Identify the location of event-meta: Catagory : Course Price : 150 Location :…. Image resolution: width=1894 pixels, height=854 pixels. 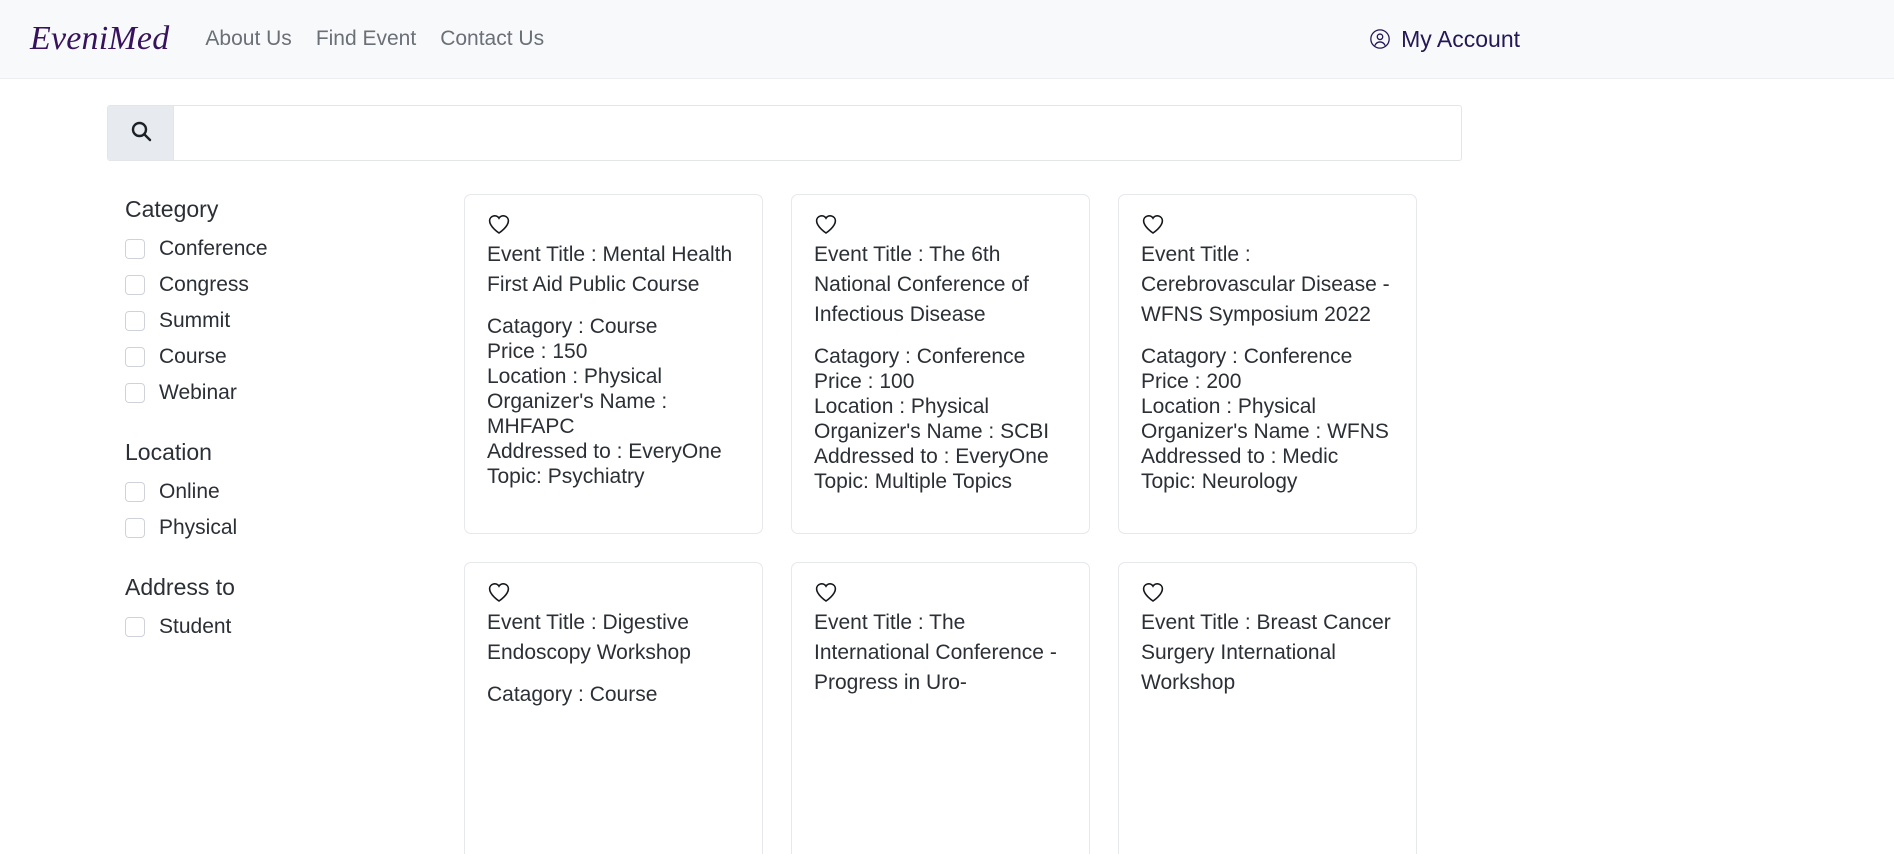
(604, 401).